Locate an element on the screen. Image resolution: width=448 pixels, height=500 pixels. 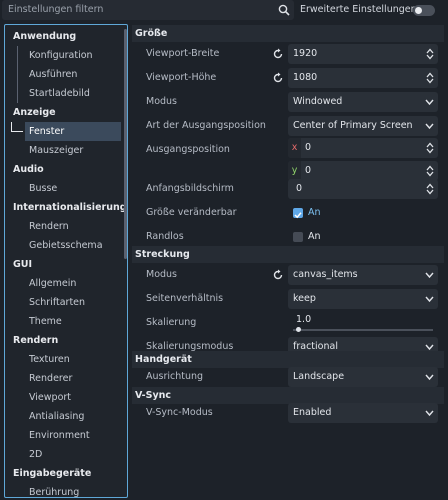
viewport-height-spinbox: 1080 is located at coordinates (363, 78).